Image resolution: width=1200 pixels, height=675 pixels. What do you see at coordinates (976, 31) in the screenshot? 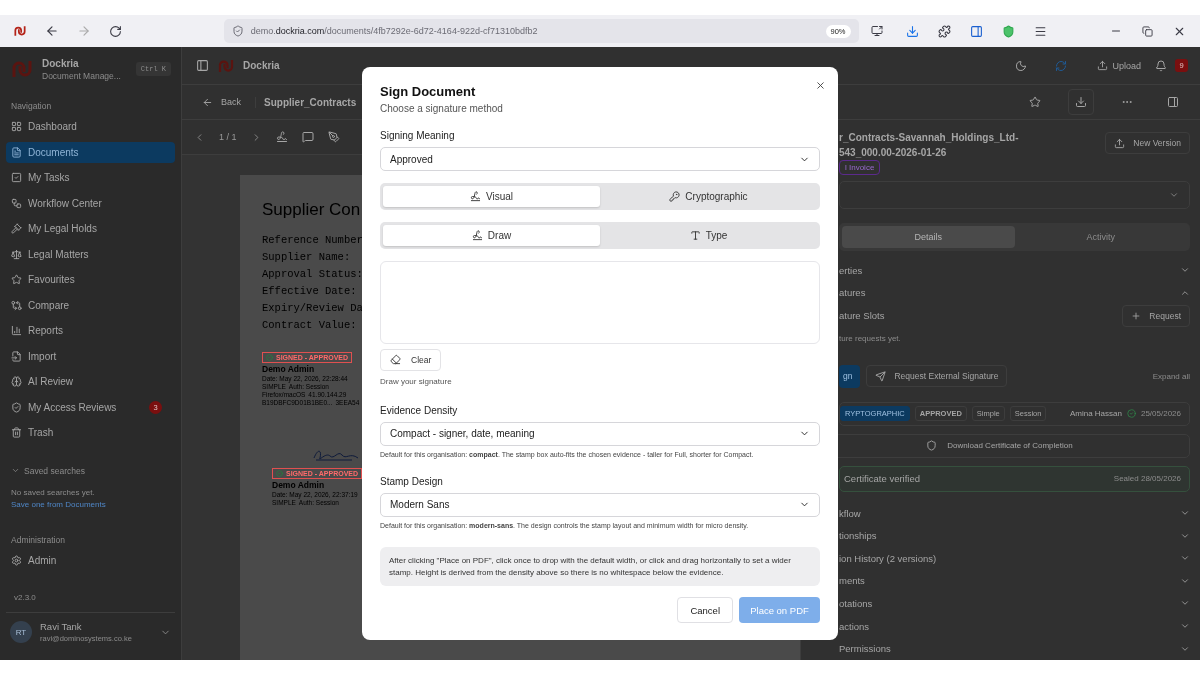
I see `extension-icon` at bounding box center [976, 31].